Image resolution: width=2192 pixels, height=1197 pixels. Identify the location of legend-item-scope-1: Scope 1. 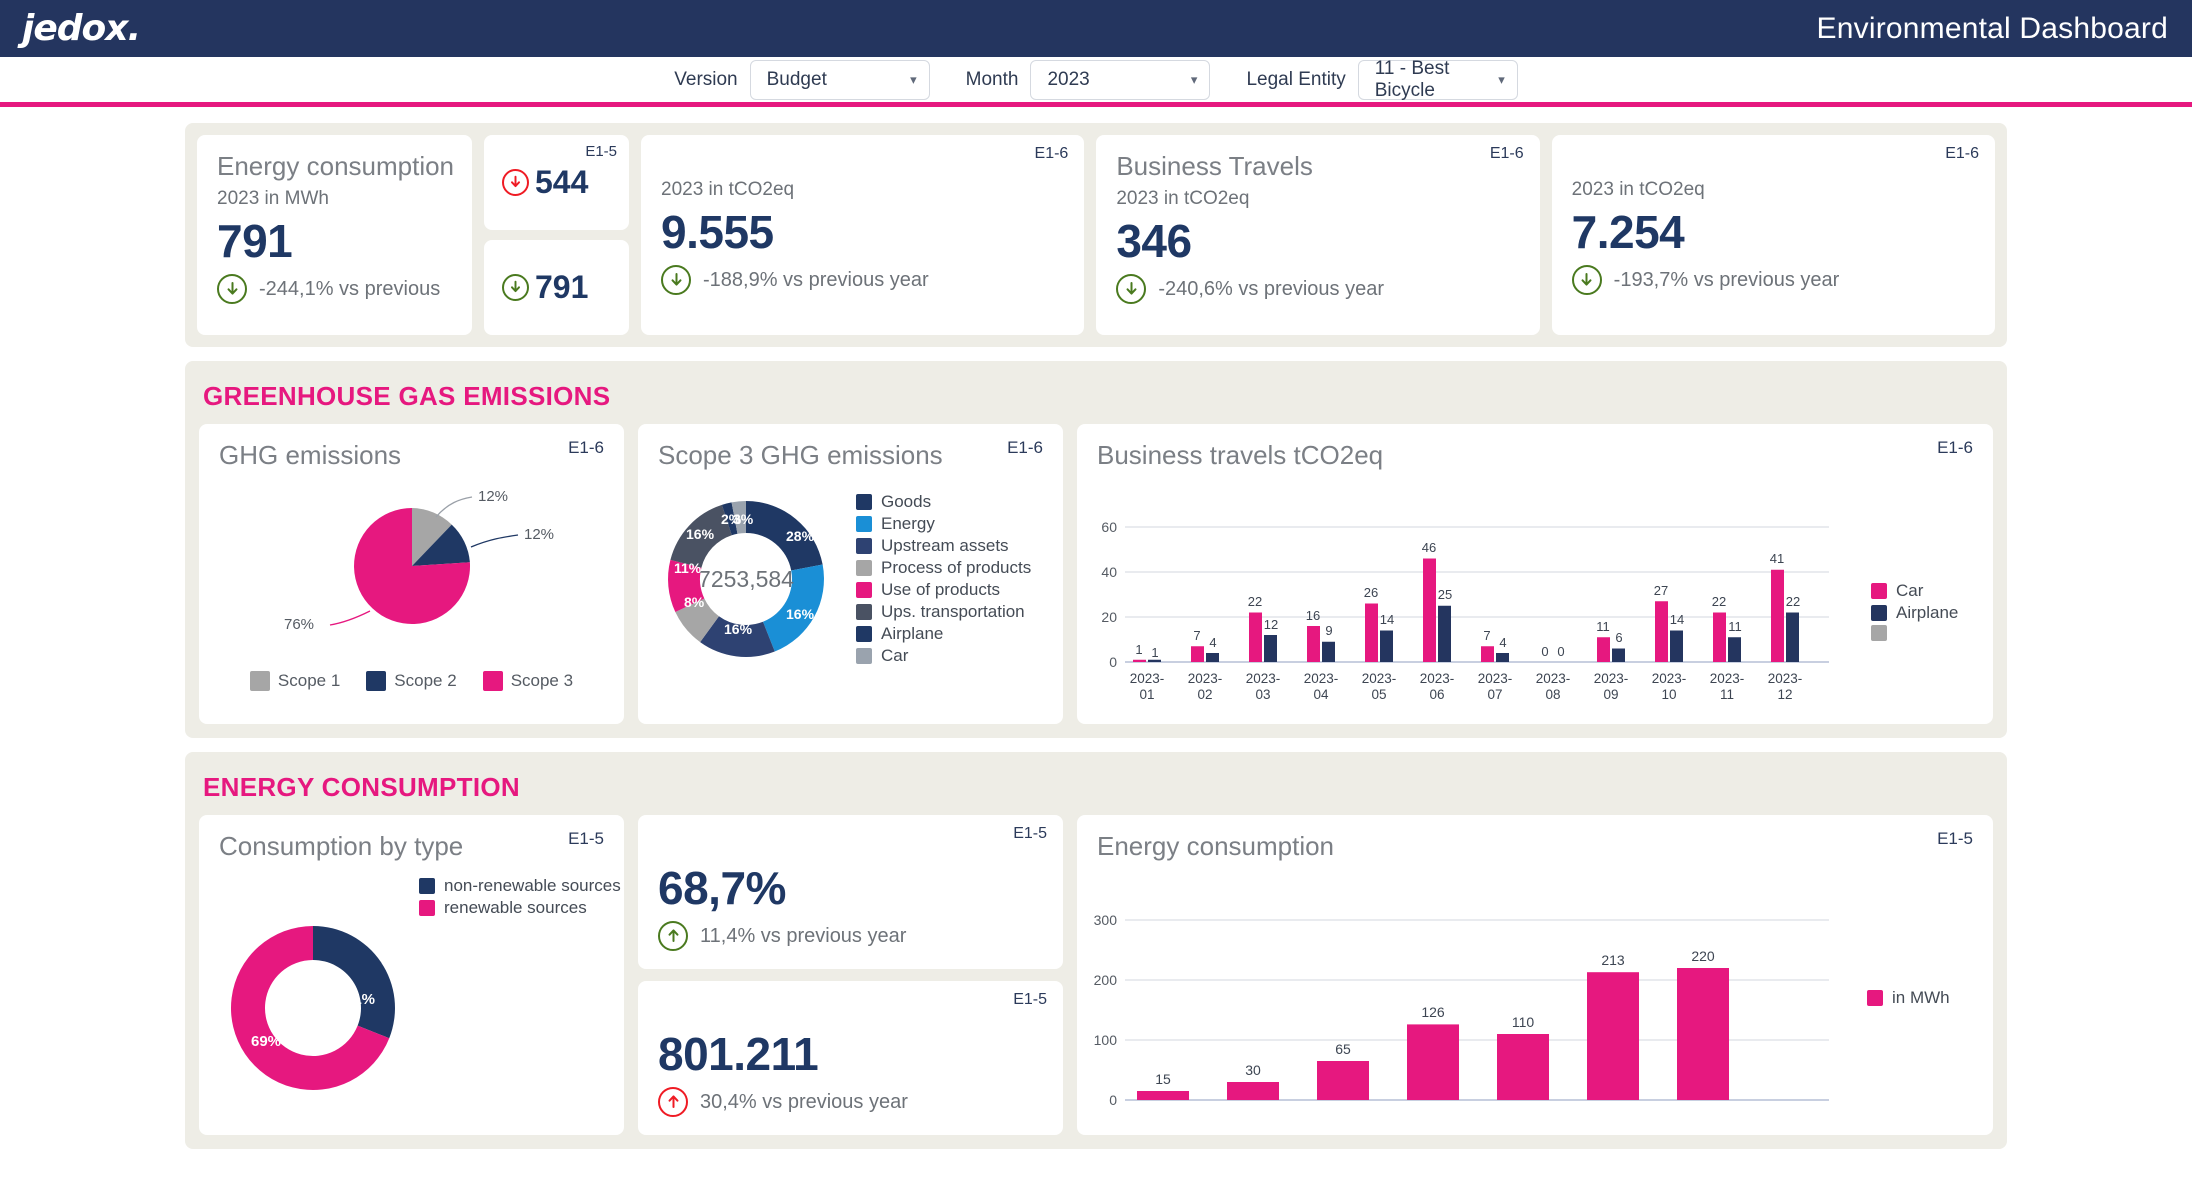
(295, 681).